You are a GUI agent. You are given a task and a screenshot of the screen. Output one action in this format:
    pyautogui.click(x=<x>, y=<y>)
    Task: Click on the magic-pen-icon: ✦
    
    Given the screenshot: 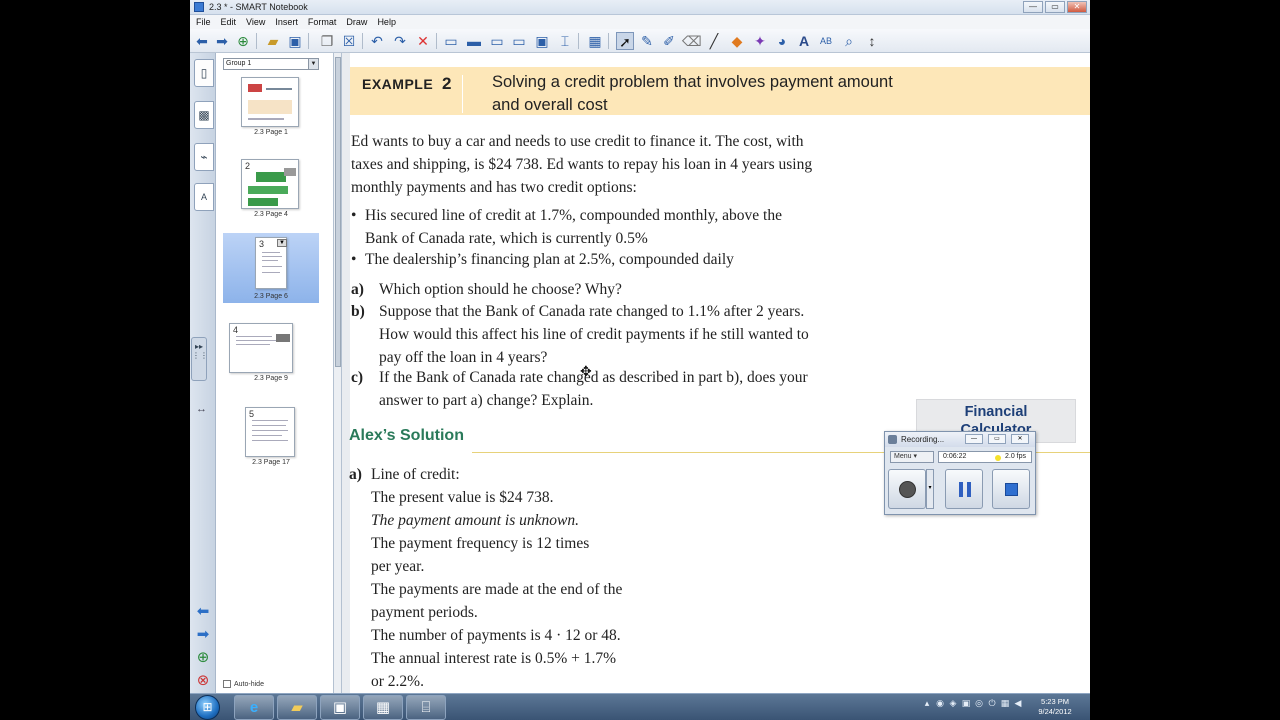 What is the action you would take?
    pyautogui.click(x=760, y=41)
    